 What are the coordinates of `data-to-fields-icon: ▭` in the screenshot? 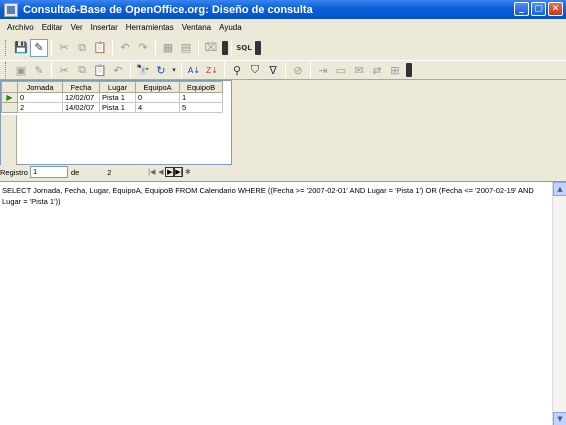 It's located at (341, 70).